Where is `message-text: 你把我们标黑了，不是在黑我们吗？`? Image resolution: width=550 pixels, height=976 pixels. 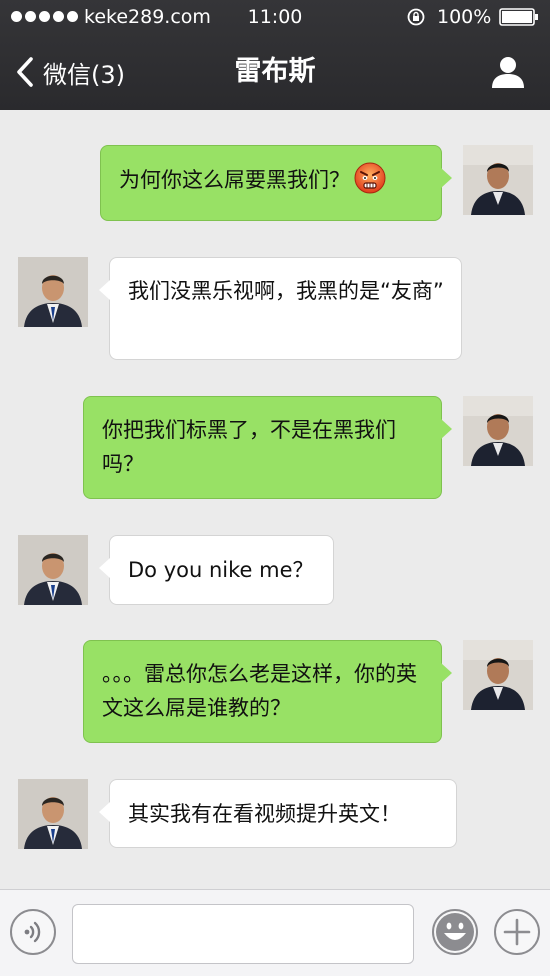 message-text: 你把我们标黑了，不是在黑我们吗？ is located at coordinates (249, 447).